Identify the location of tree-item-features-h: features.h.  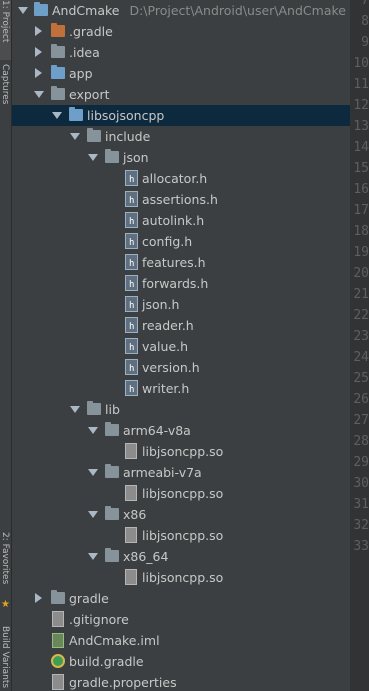
(181, 263).